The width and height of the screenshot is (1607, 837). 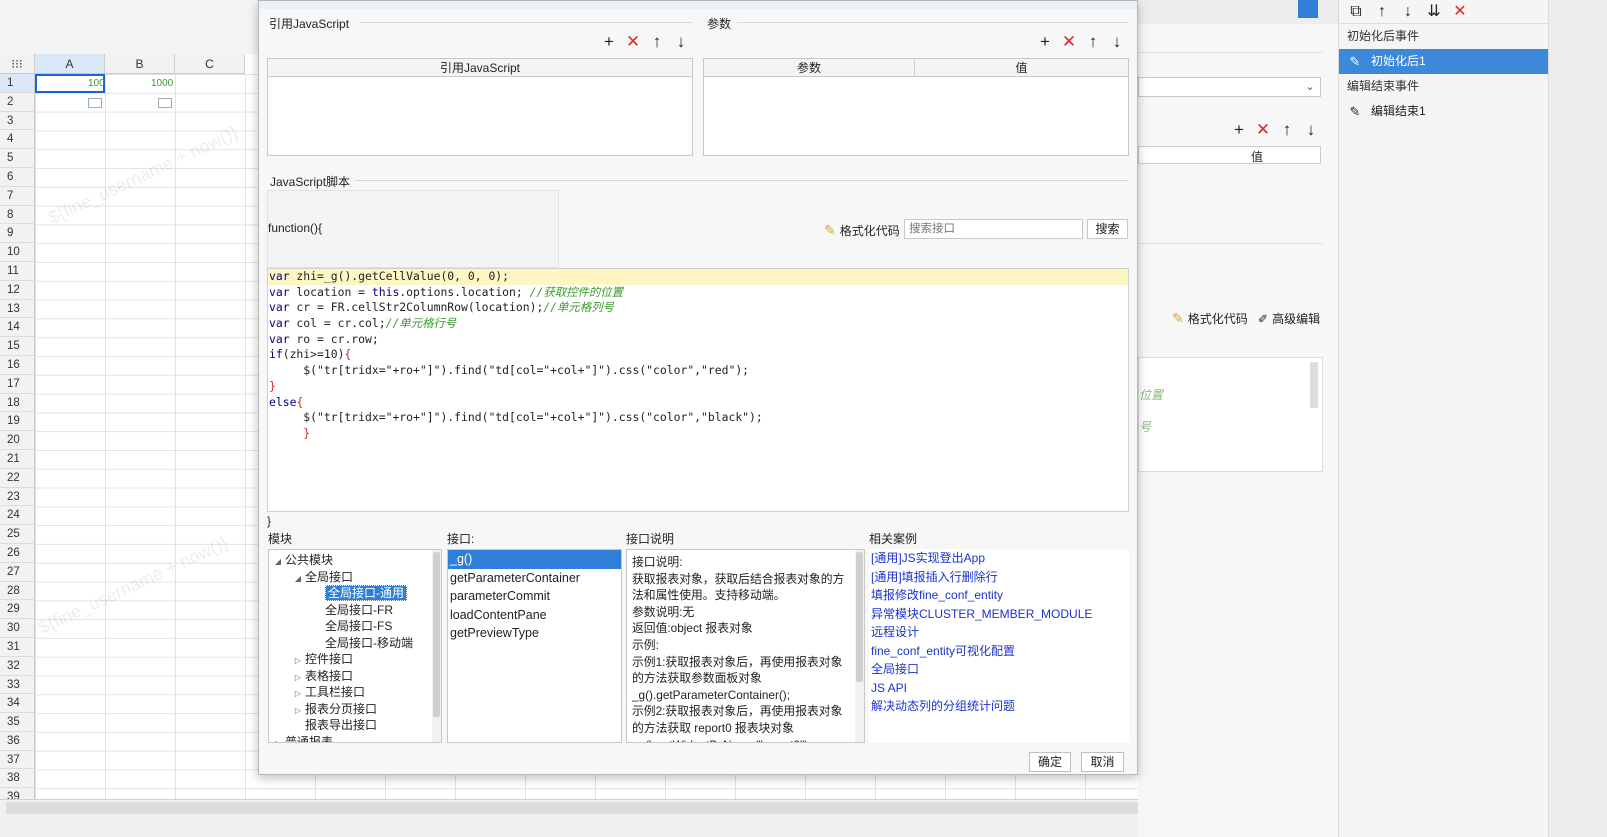 I want to click on row-header: 1, so click(x=17, y=83).